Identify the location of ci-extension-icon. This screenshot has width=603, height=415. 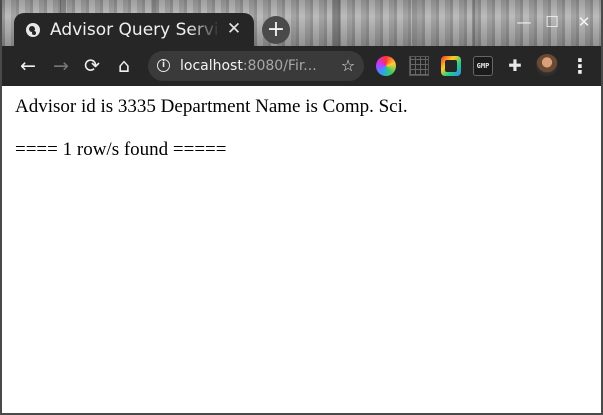
(451, 66).